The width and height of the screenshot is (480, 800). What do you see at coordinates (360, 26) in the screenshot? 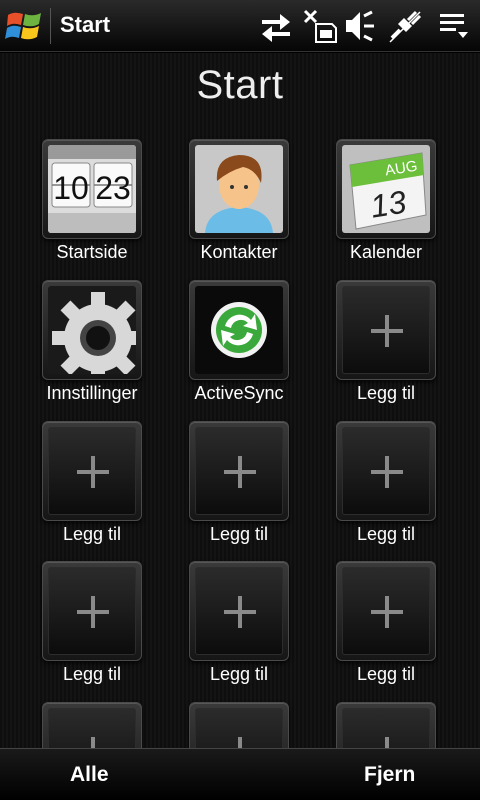
I see `volume-off-icon` at bounding box center [360, 26].